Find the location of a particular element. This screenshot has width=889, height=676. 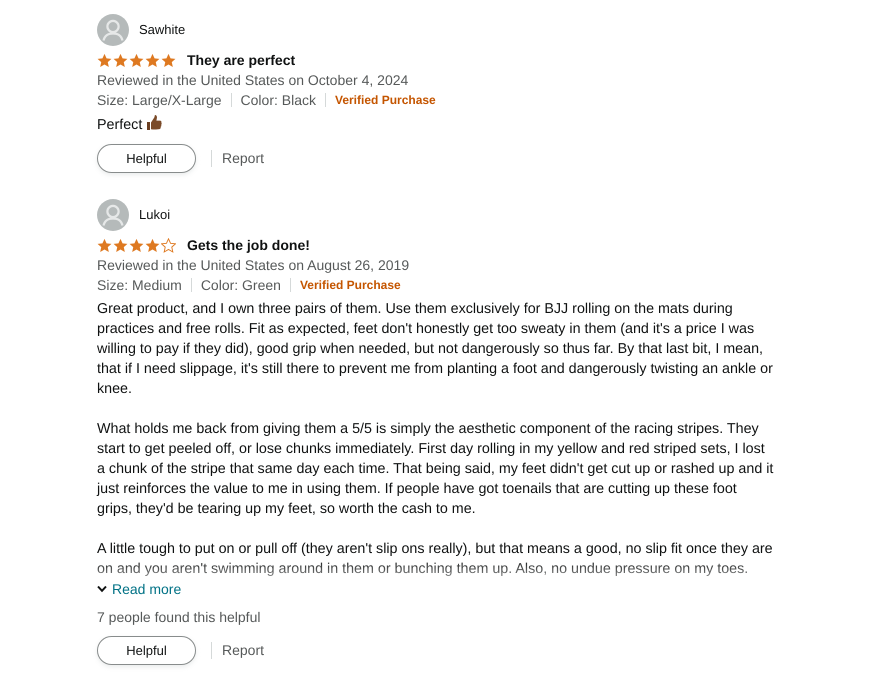

review-text: Perfect is located at coordinates (119, 125).